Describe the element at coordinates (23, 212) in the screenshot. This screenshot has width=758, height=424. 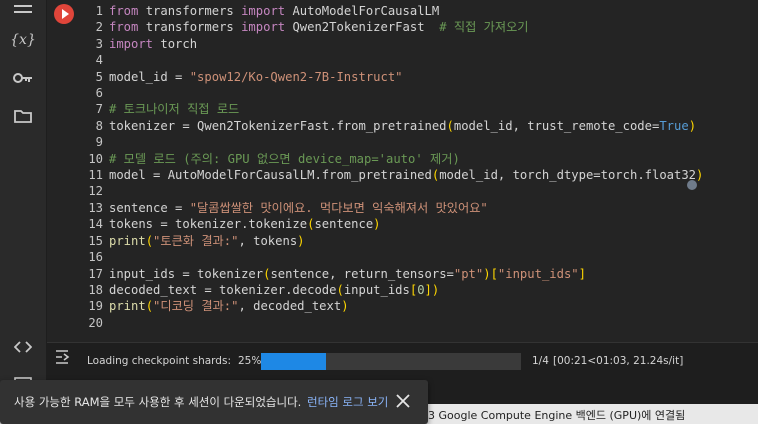
I see `left-sidebar: {x}` at that location.